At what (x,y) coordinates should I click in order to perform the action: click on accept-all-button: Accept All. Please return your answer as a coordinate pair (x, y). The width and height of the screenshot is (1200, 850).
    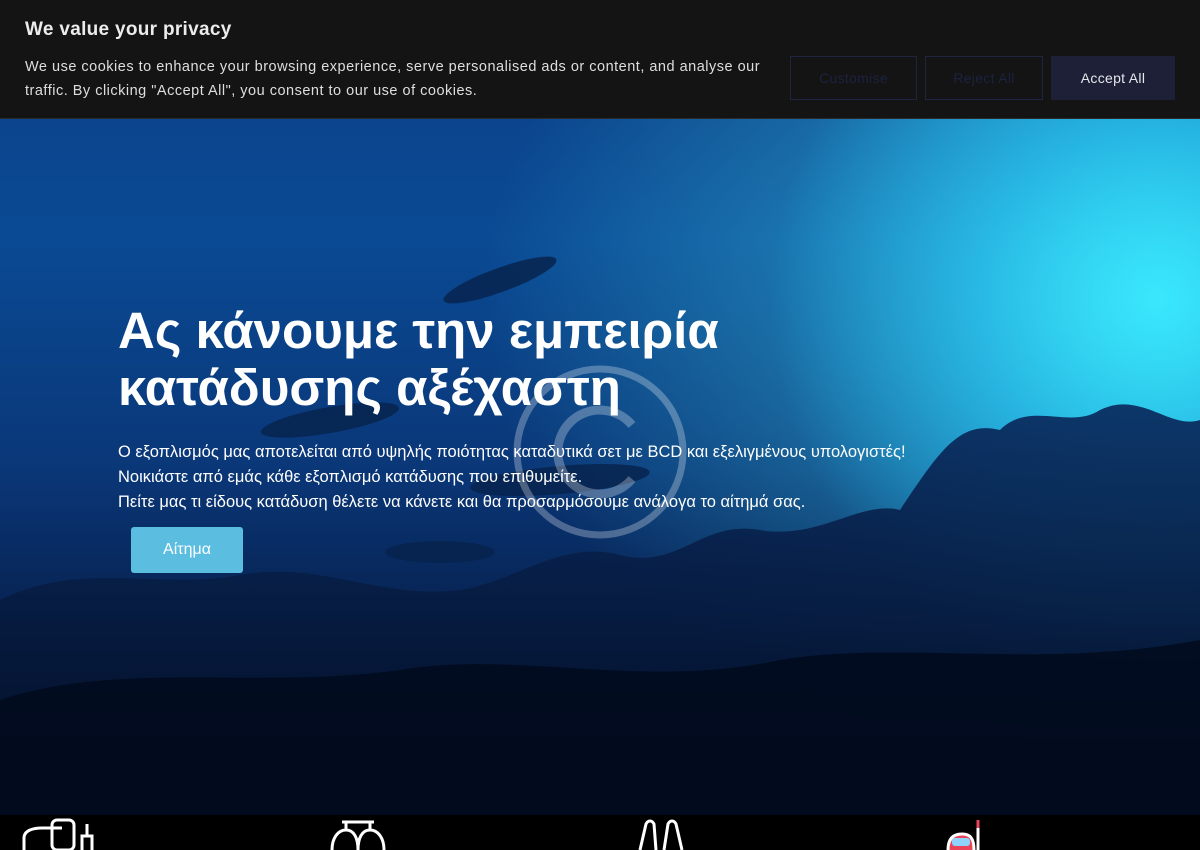
    Looking at the image, I should click on (1113, 78).